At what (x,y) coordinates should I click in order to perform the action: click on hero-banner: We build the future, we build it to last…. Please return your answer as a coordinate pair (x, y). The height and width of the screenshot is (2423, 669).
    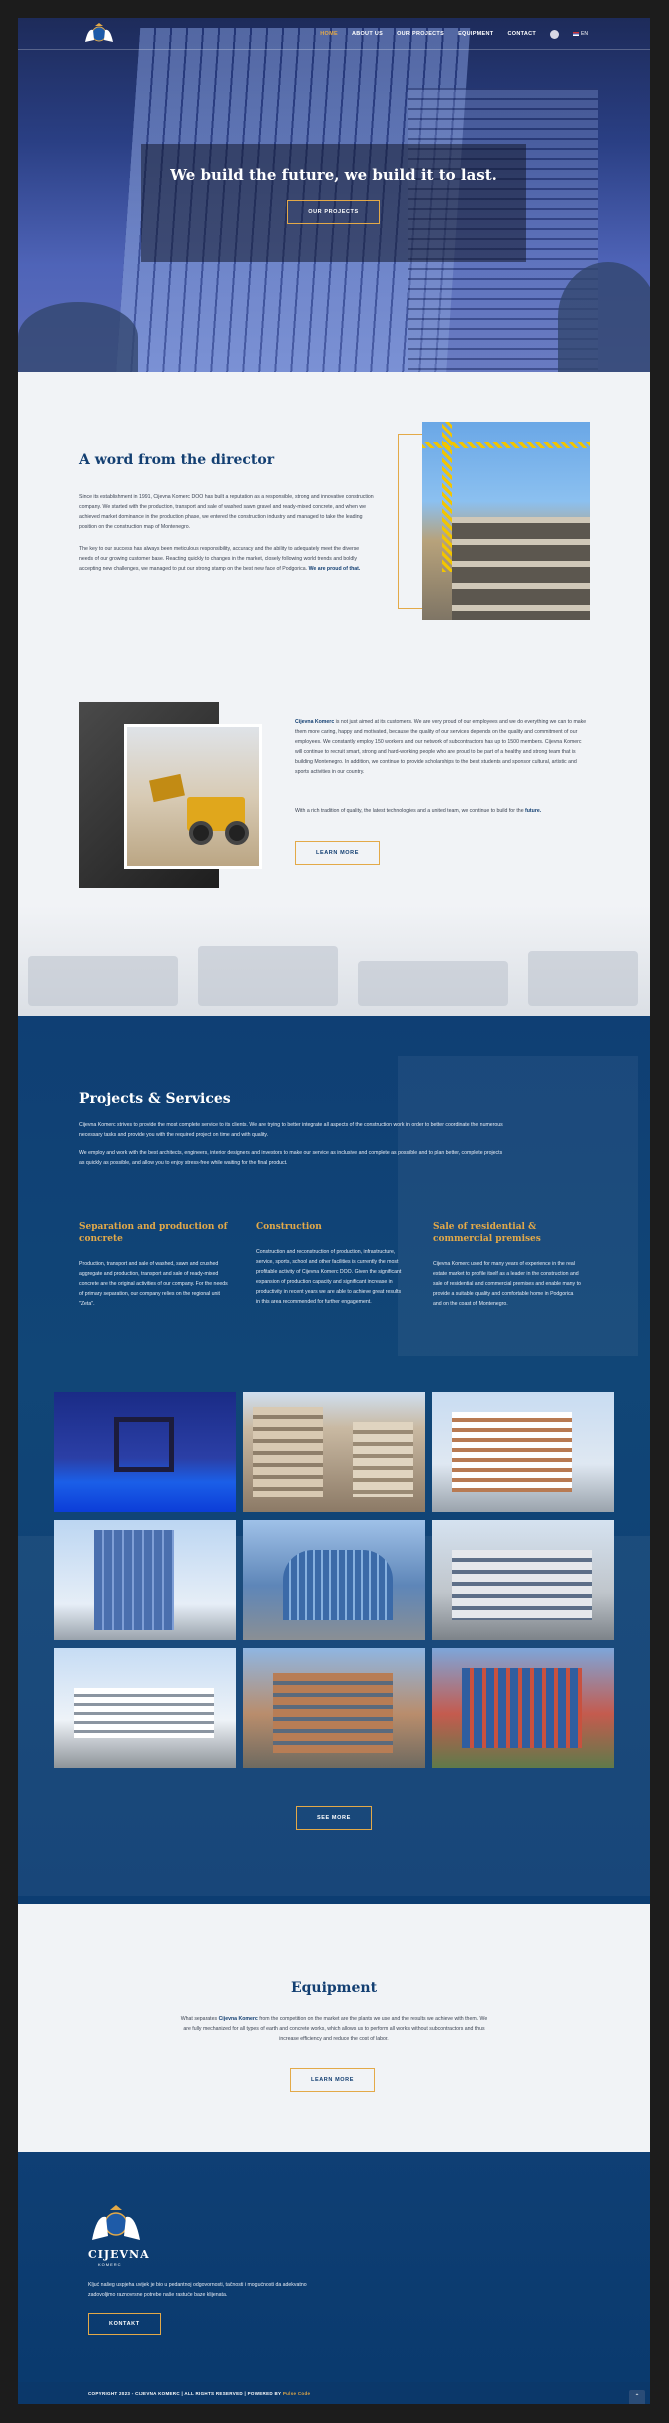
    Looking at the image, I should click on (333, 203).